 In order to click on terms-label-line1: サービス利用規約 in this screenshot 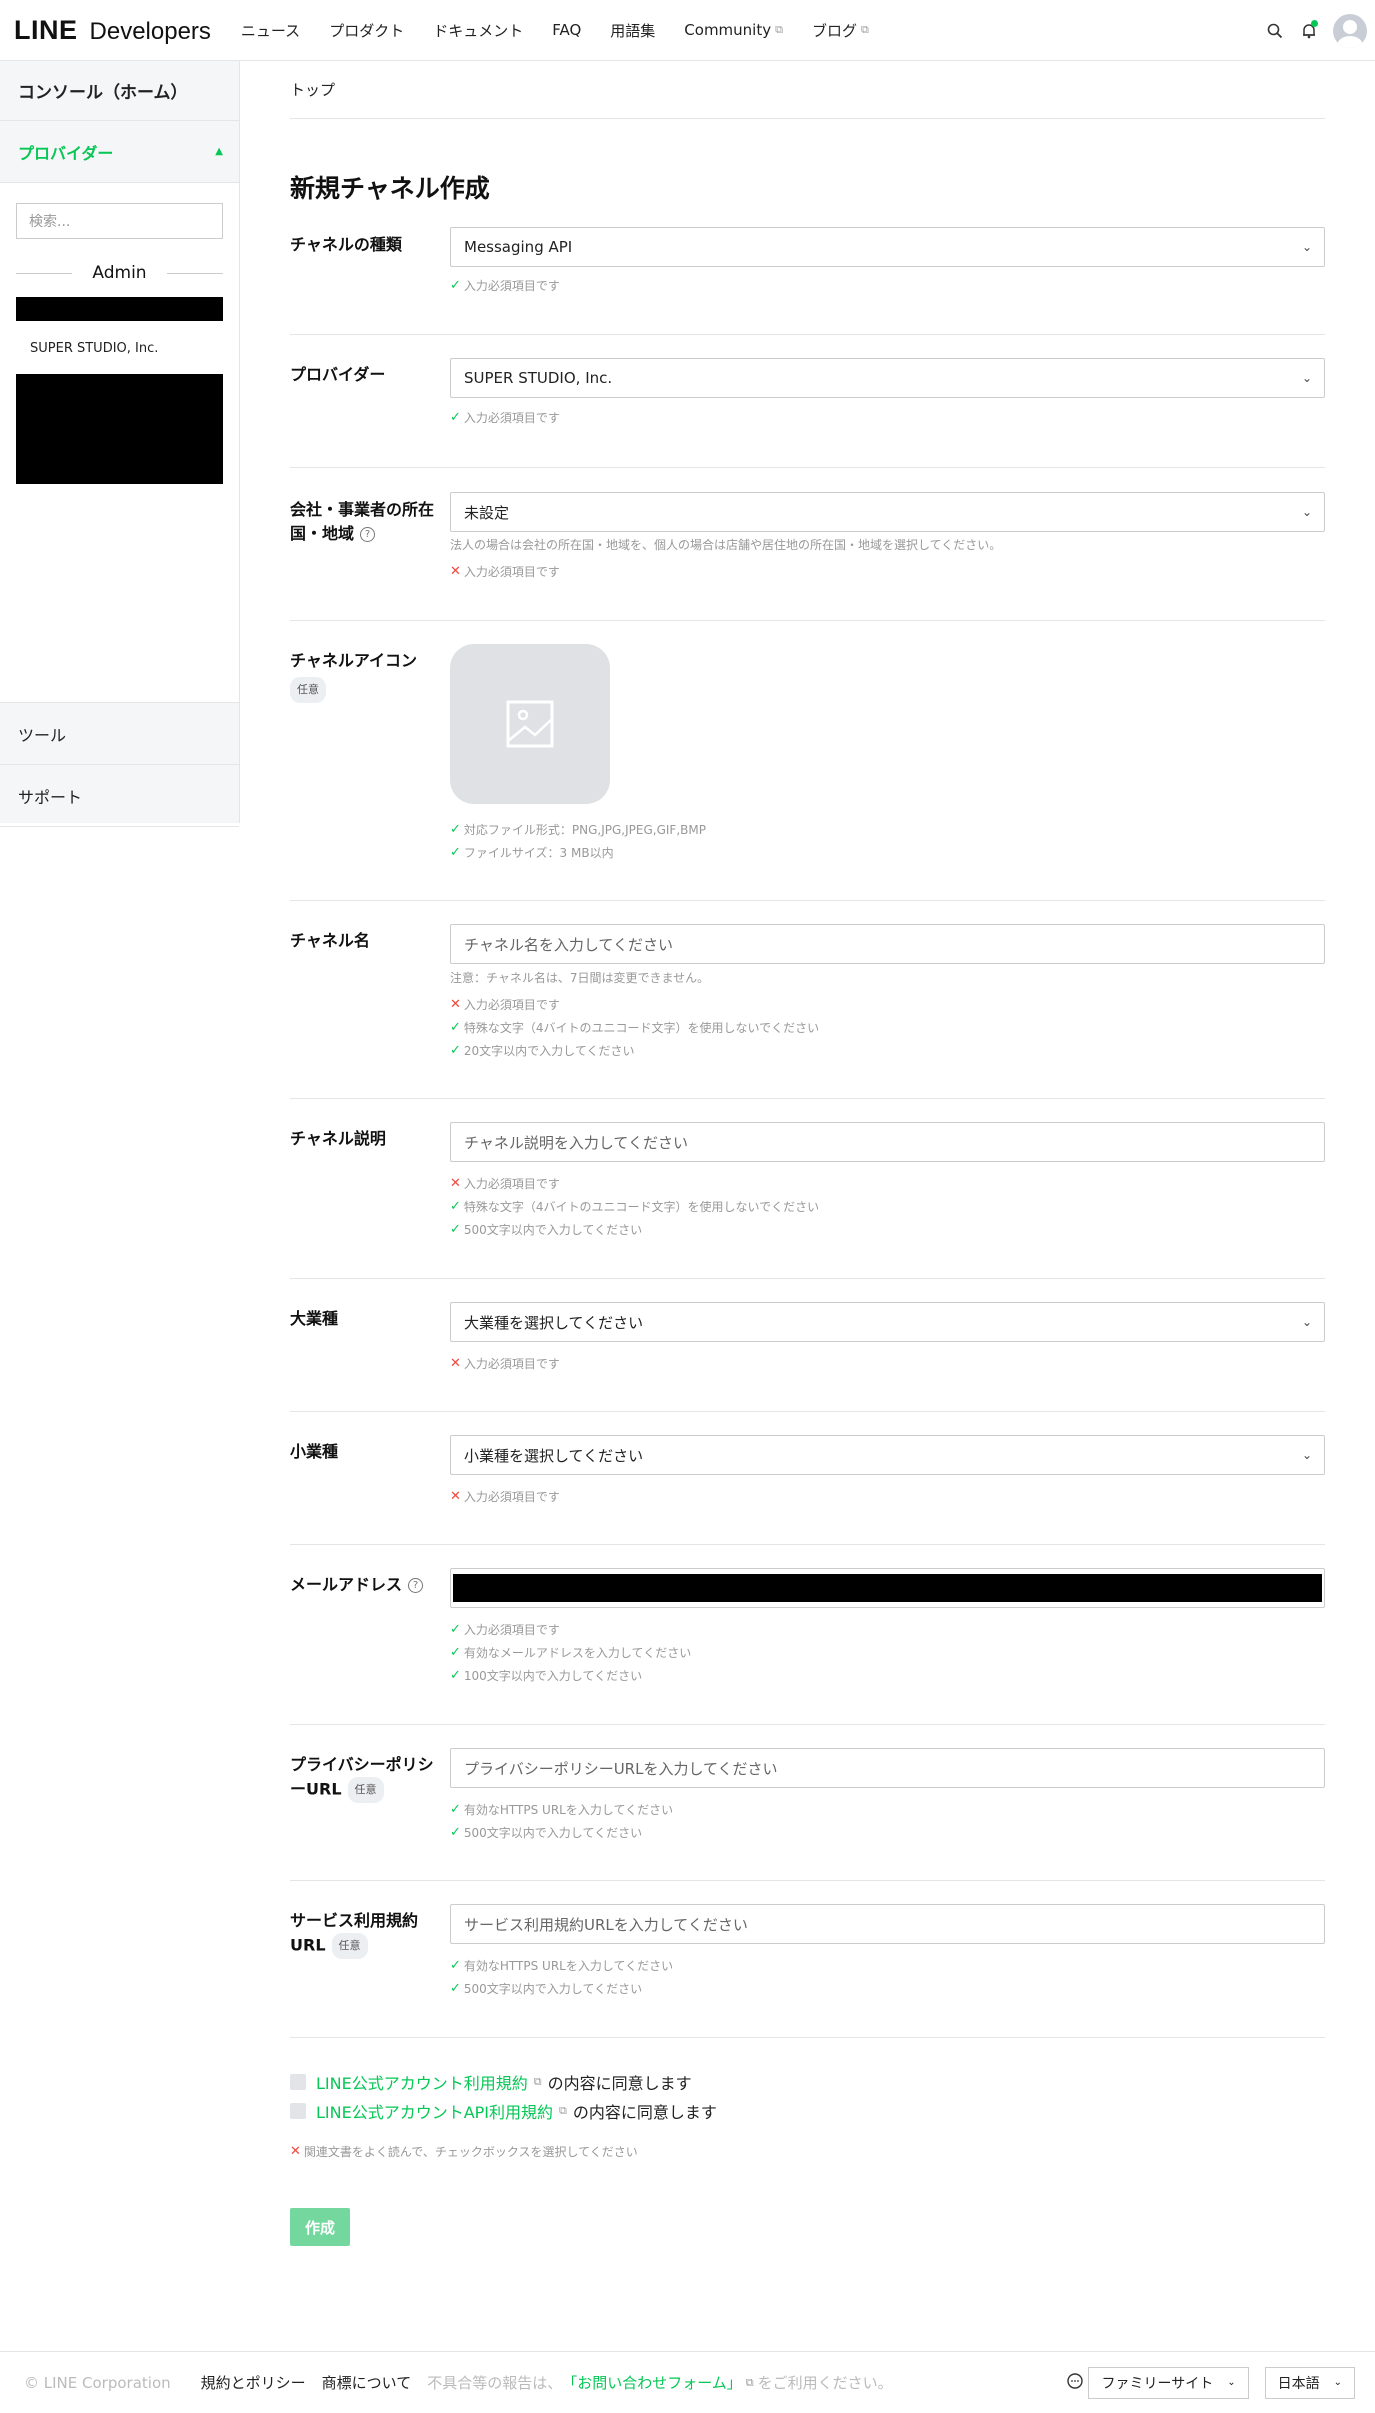, I will do `click(354, 1920)`.